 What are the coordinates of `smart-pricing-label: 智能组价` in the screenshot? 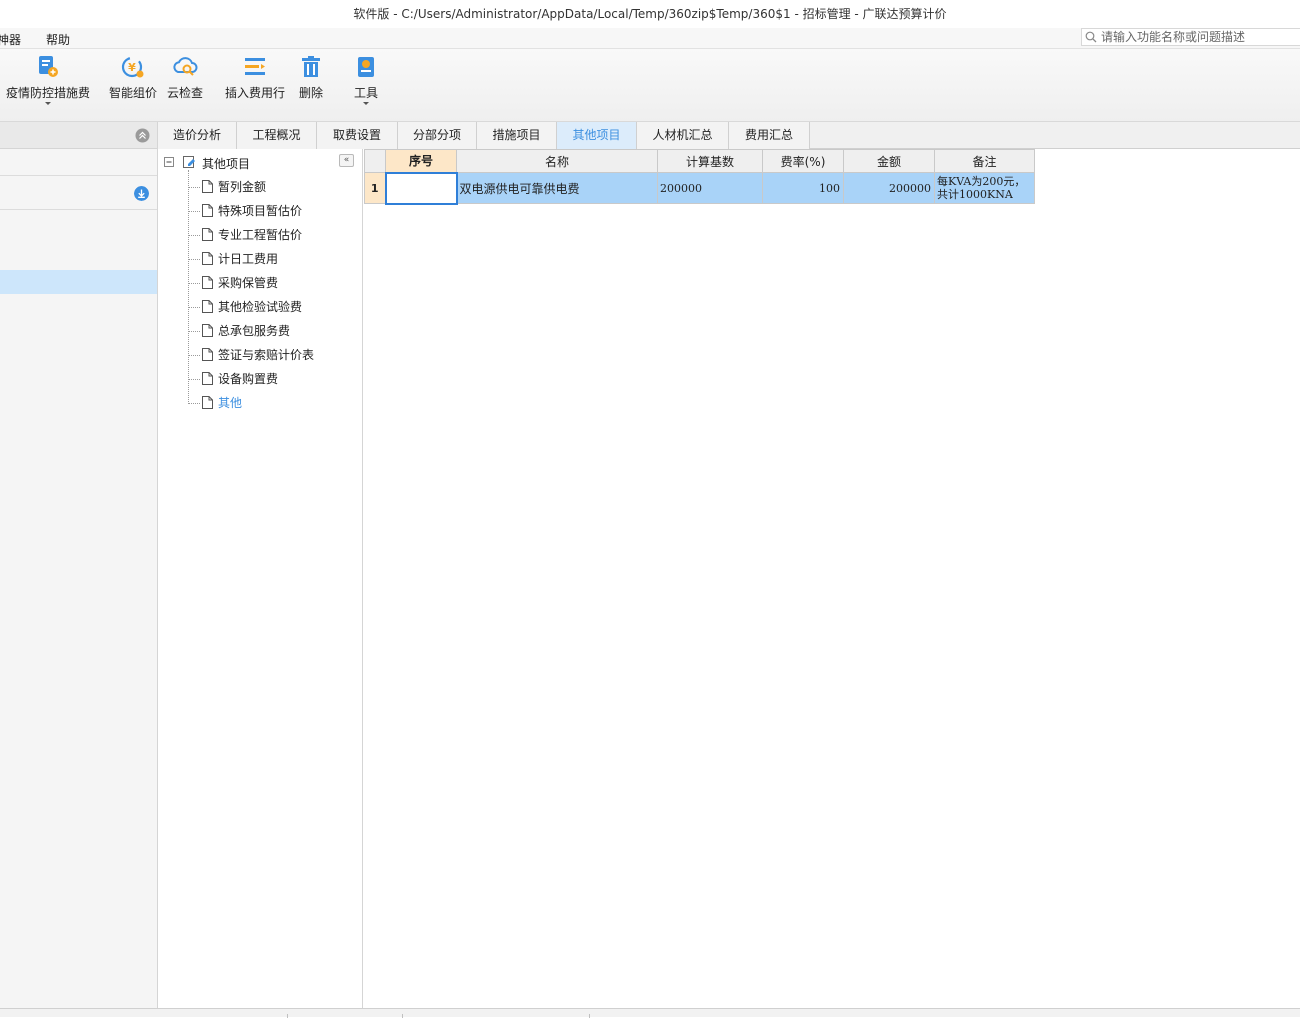 It's located at (132, 93).